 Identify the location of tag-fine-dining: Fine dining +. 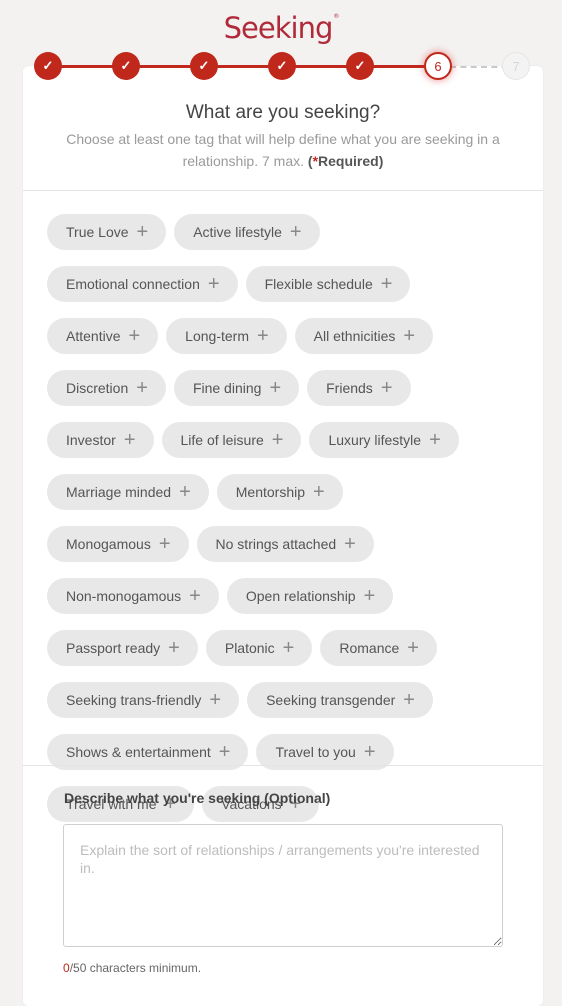
(236, 388).